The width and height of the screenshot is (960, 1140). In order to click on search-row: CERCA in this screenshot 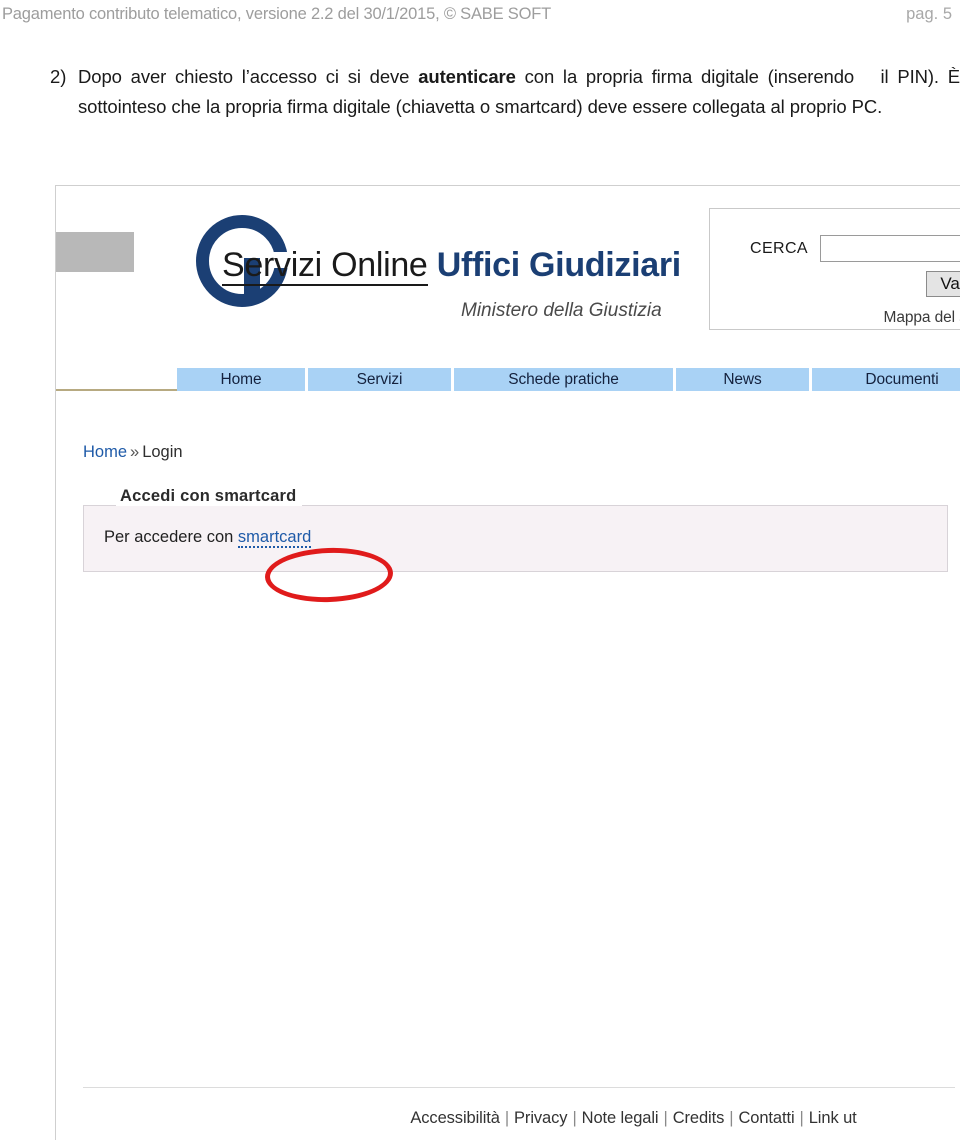, I will do `click(855, 248)`.